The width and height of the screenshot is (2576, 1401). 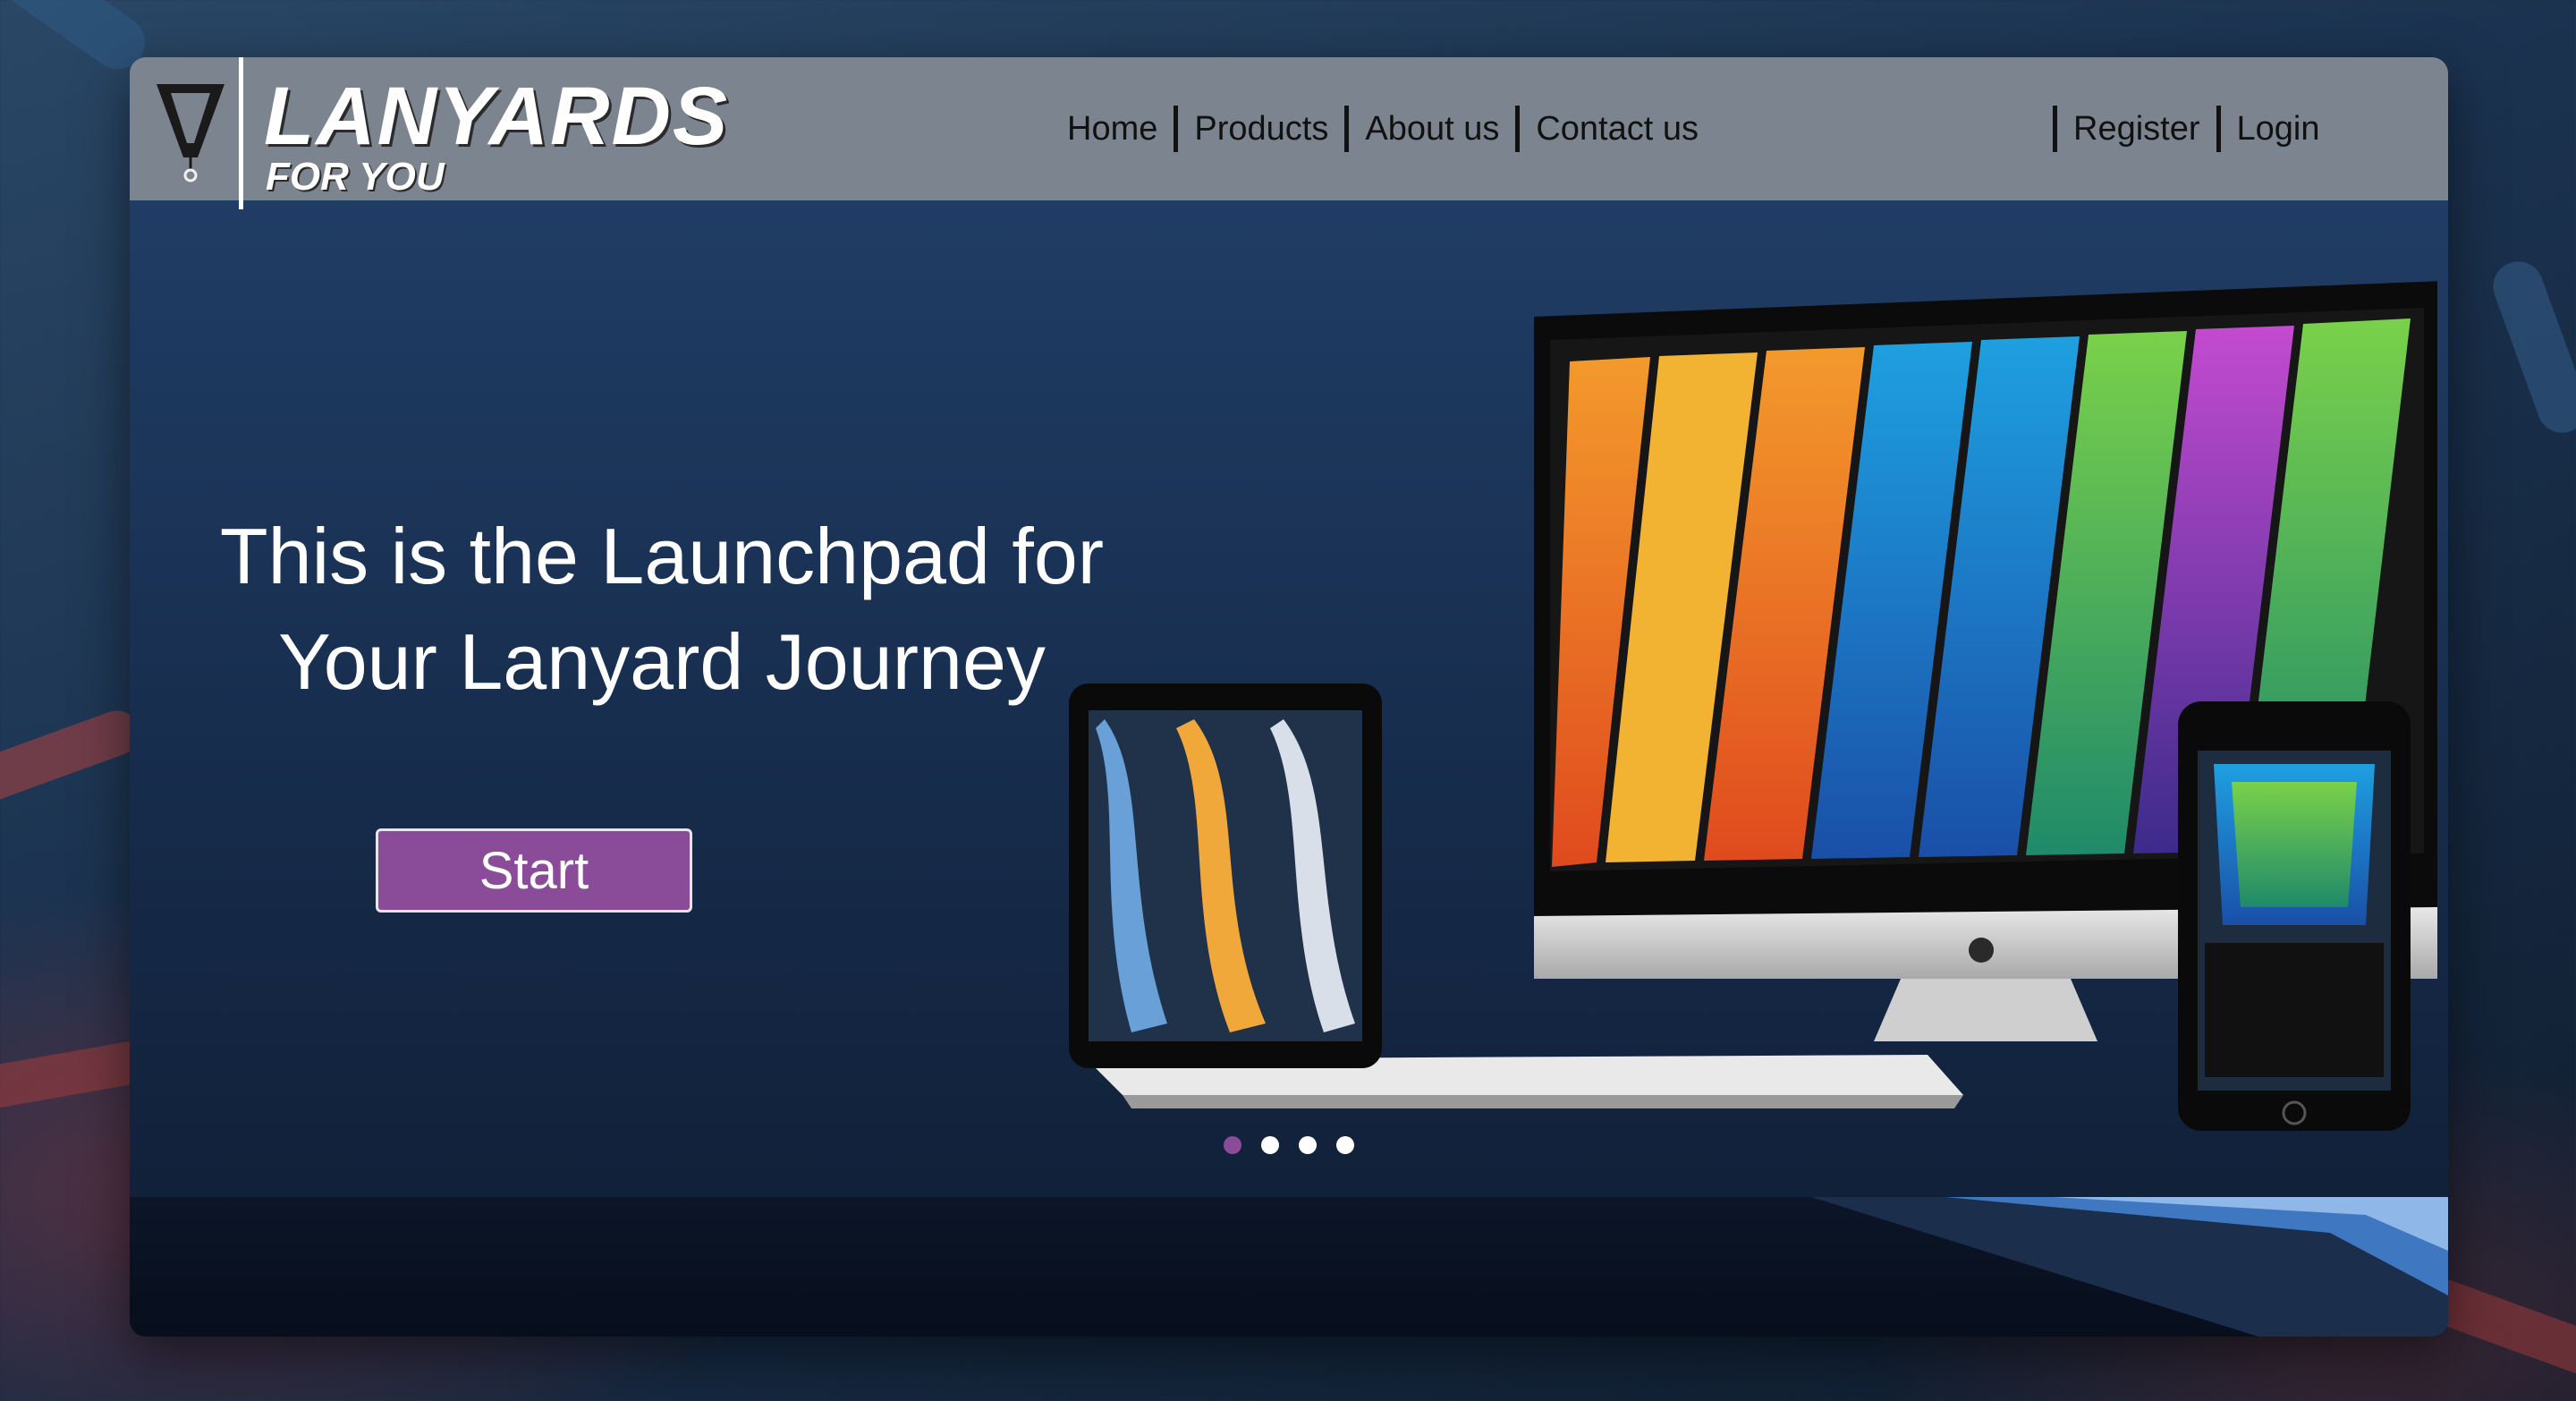 I want to click on nav-link-contact-us: Contact us, so click(x=1617, y=129).